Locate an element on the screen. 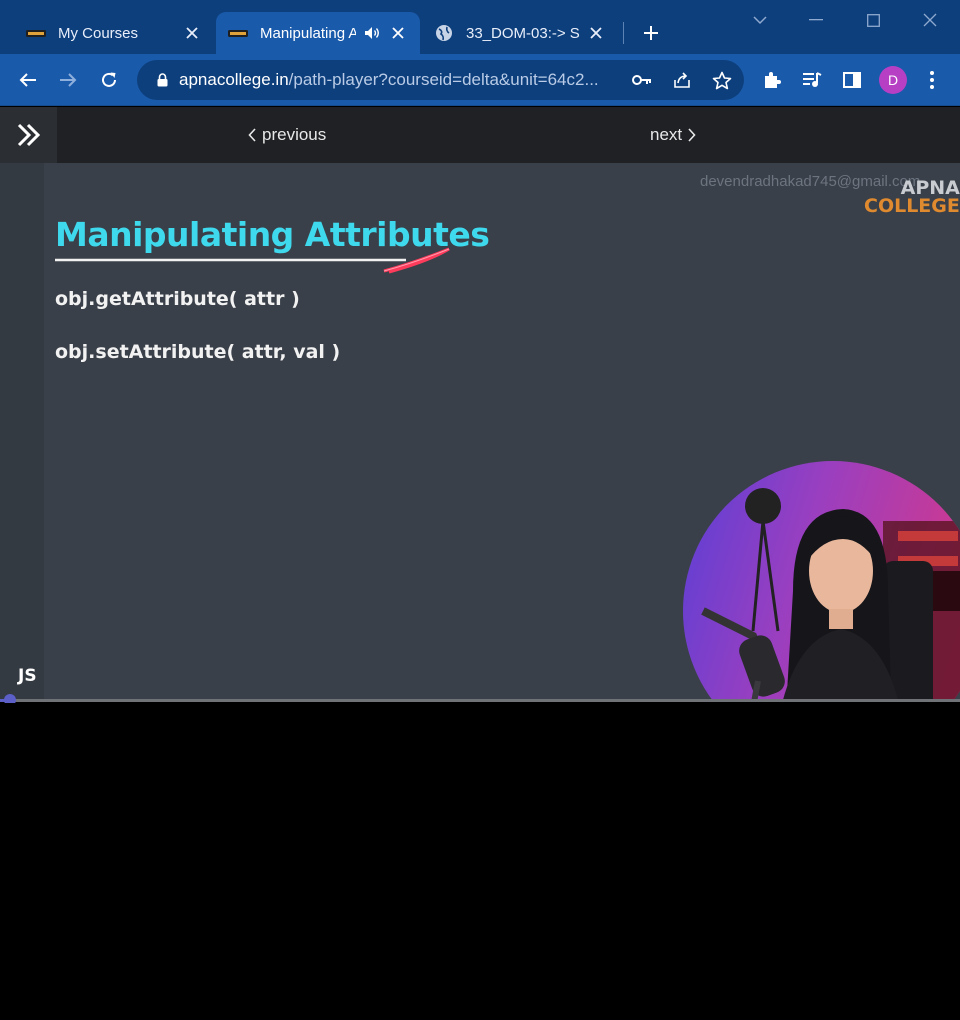 The width and height of the screenshot is (960, 1020). apna-college-logo: APNA COLLEGE is located at coordinates (912, 198).